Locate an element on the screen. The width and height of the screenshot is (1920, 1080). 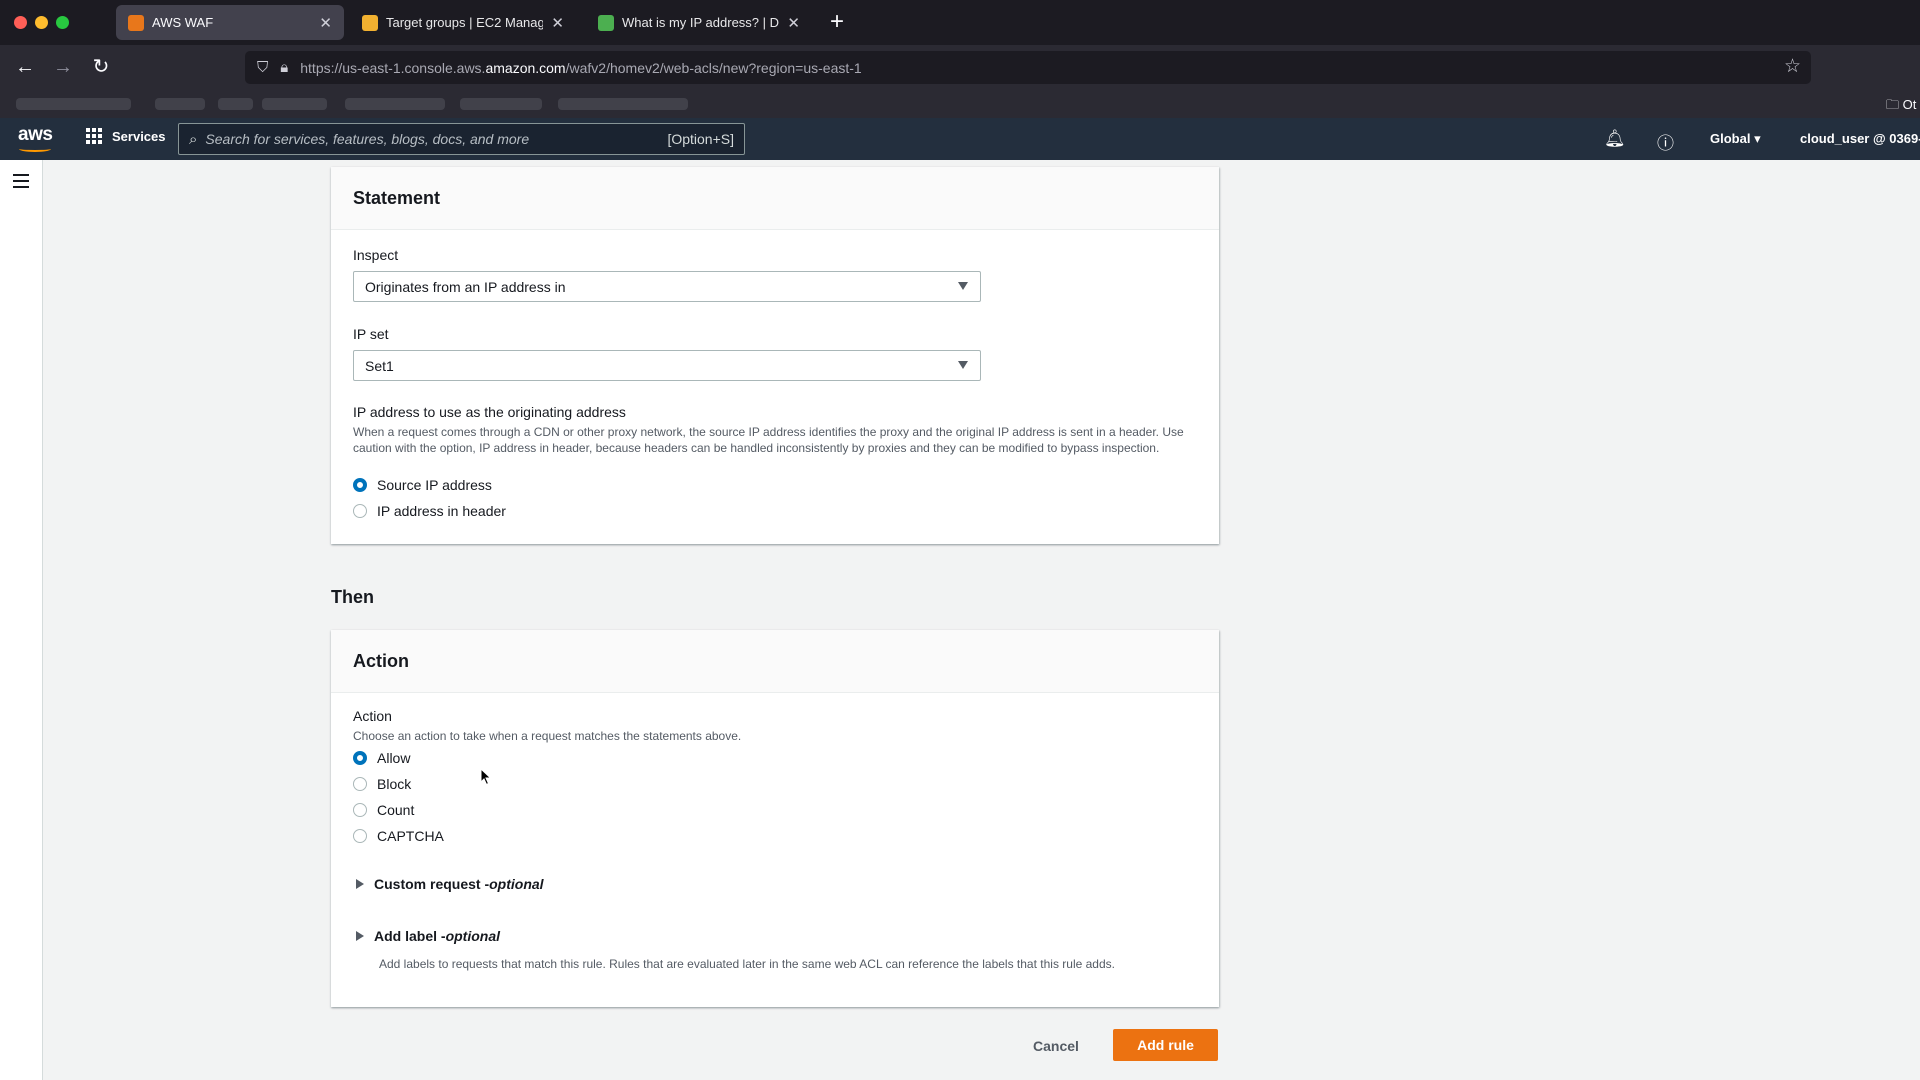
action-heading: Action is located at coordinates (775, 661).